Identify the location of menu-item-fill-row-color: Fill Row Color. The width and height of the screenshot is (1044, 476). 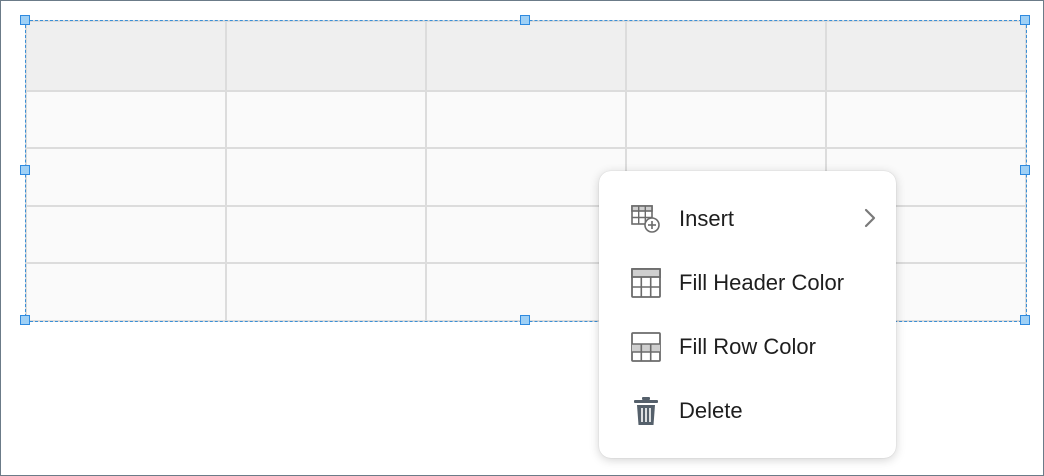
(747, 347).